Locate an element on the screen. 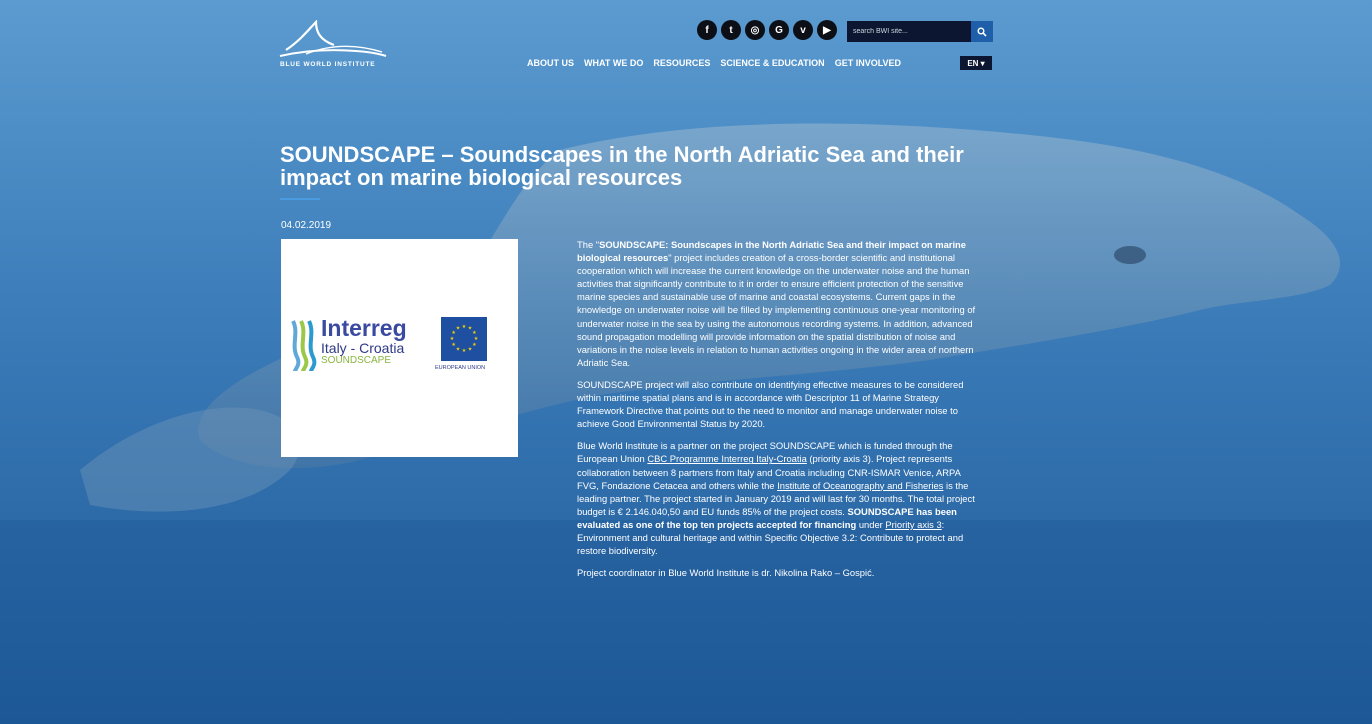 The height and width of the screenshot is (724, 1372). vimeo-icon: v is located at coordinates (803, 30).